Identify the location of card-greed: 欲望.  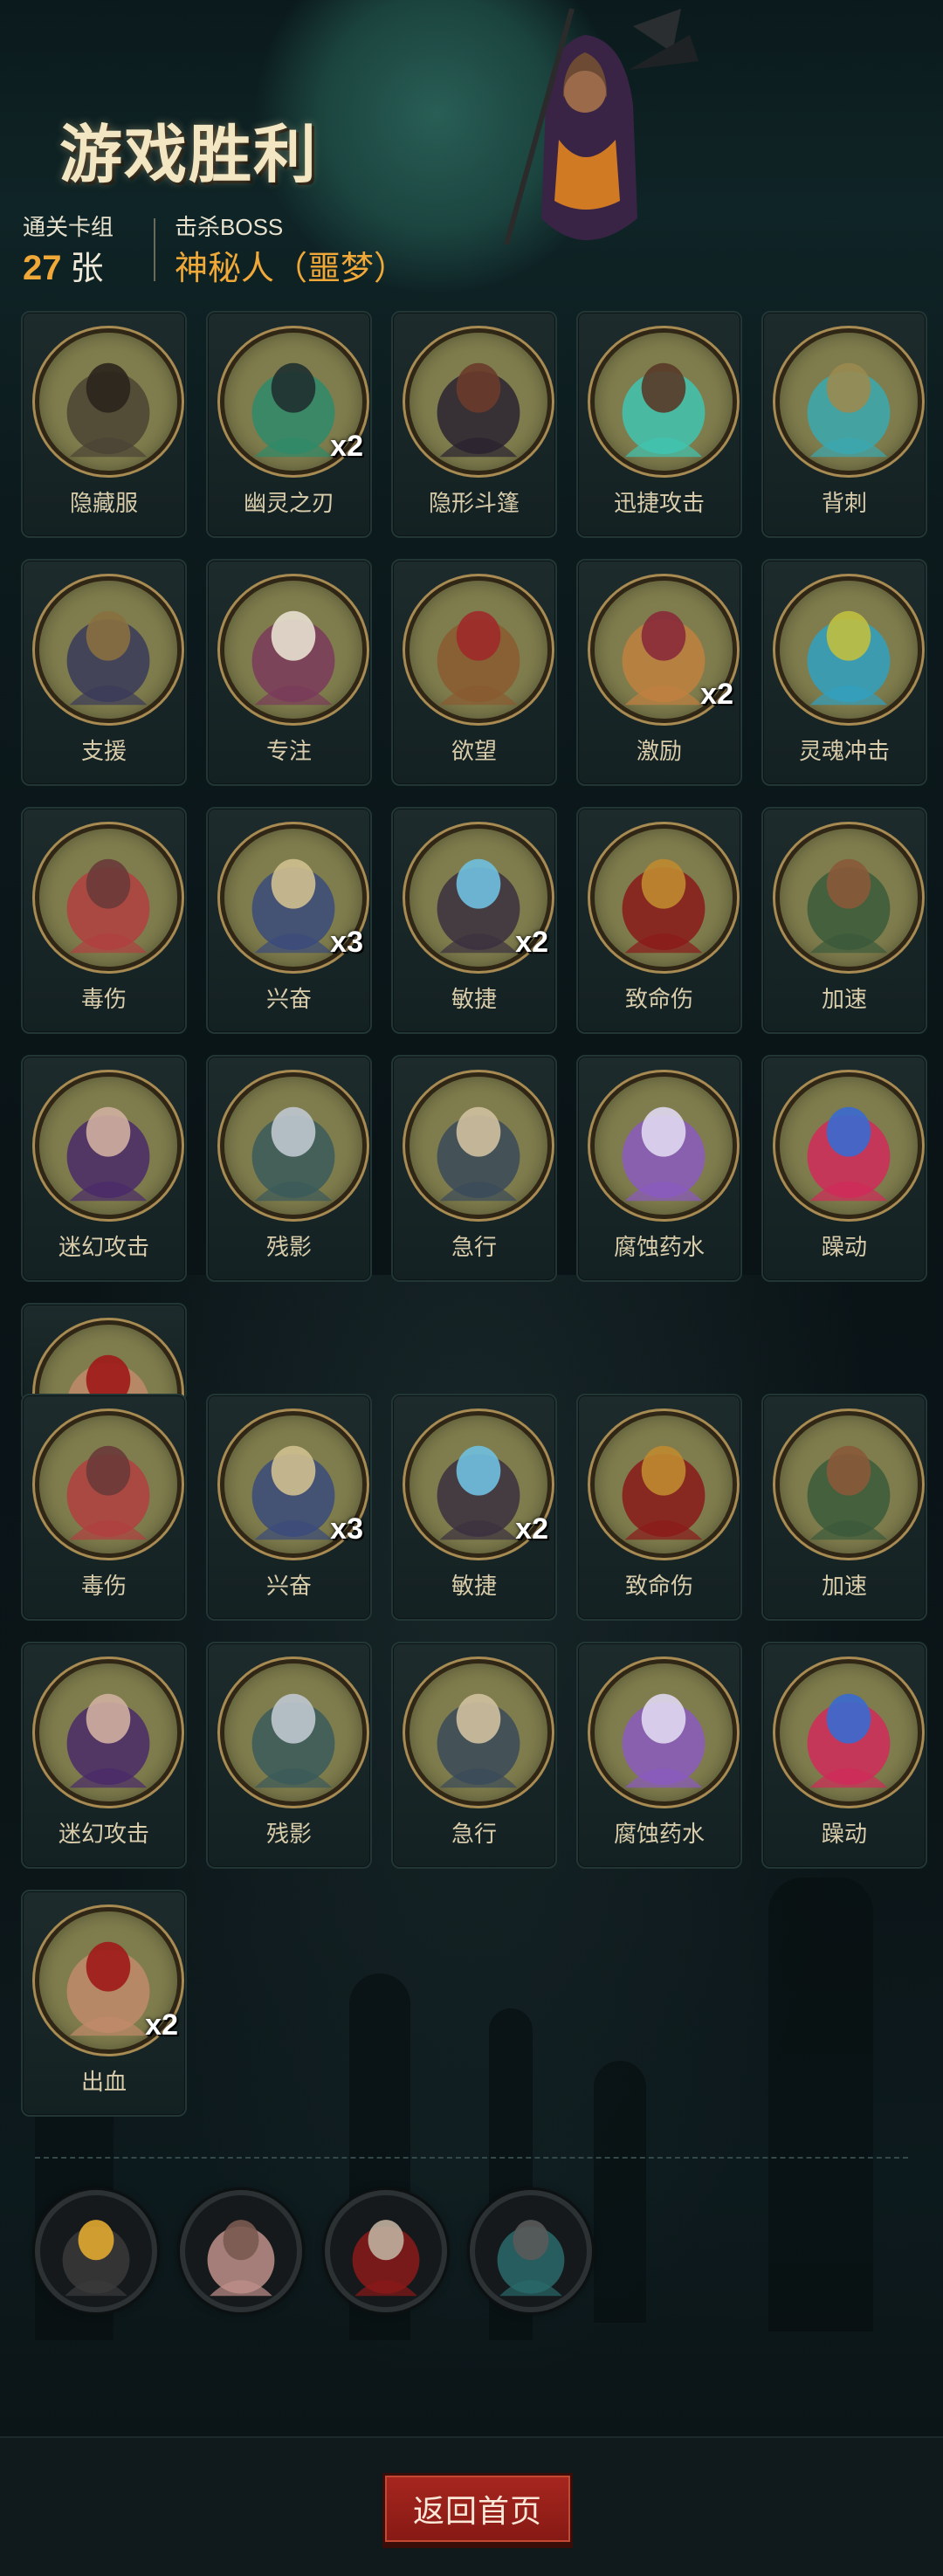
(474, 672).